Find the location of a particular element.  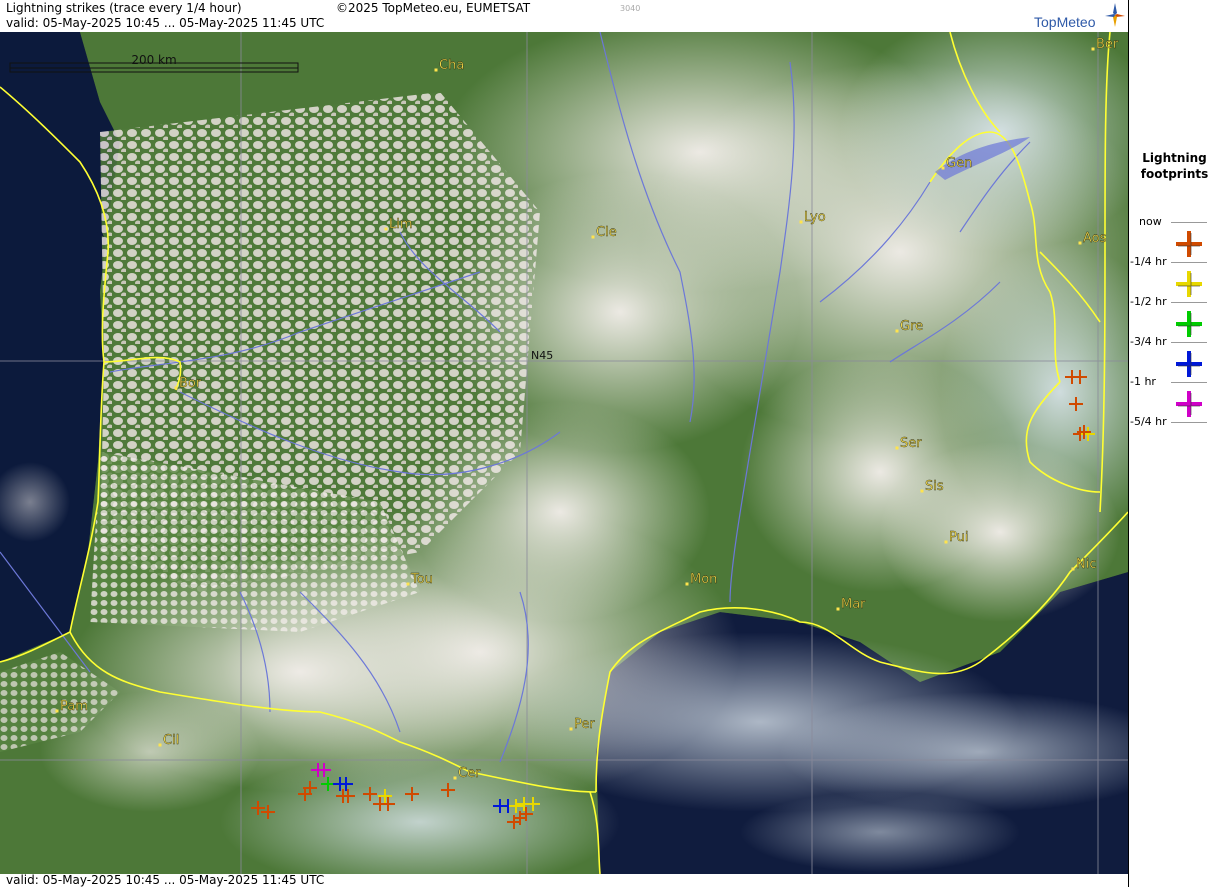

city-label-gre: Gre is located at coordinates (911, 326).